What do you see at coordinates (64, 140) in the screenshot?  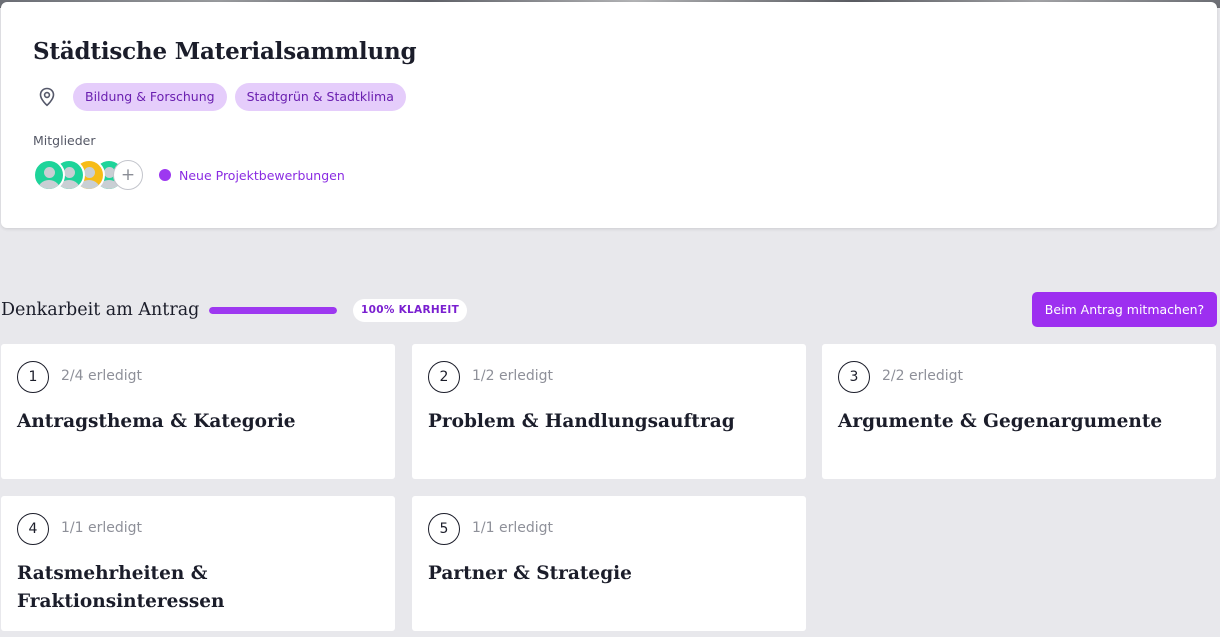 I see `members-label: Mitglieder` at bounding box center [64, 140].